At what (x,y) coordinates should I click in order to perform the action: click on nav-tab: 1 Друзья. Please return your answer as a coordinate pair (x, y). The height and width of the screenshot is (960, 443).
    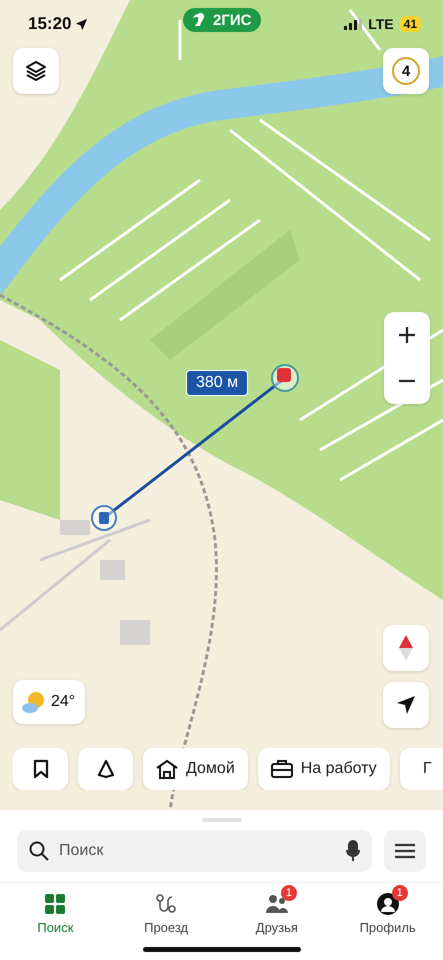
    Looking at the image, I should click on (277, 909).